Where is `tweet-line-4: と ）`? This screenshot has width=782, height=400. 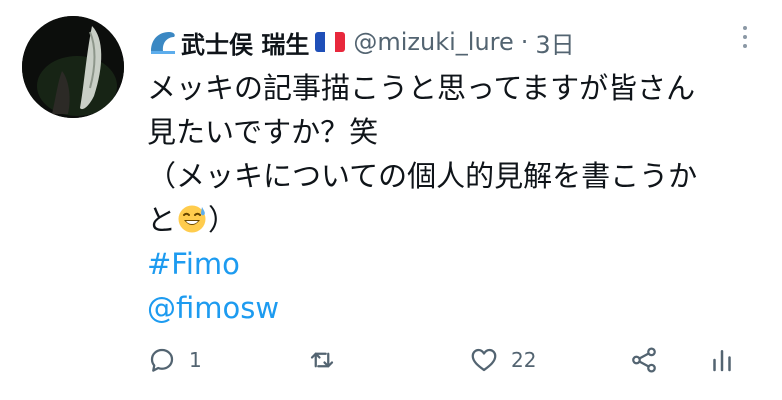 tweet-line-4: と ） is located at coordinates (454, 220).